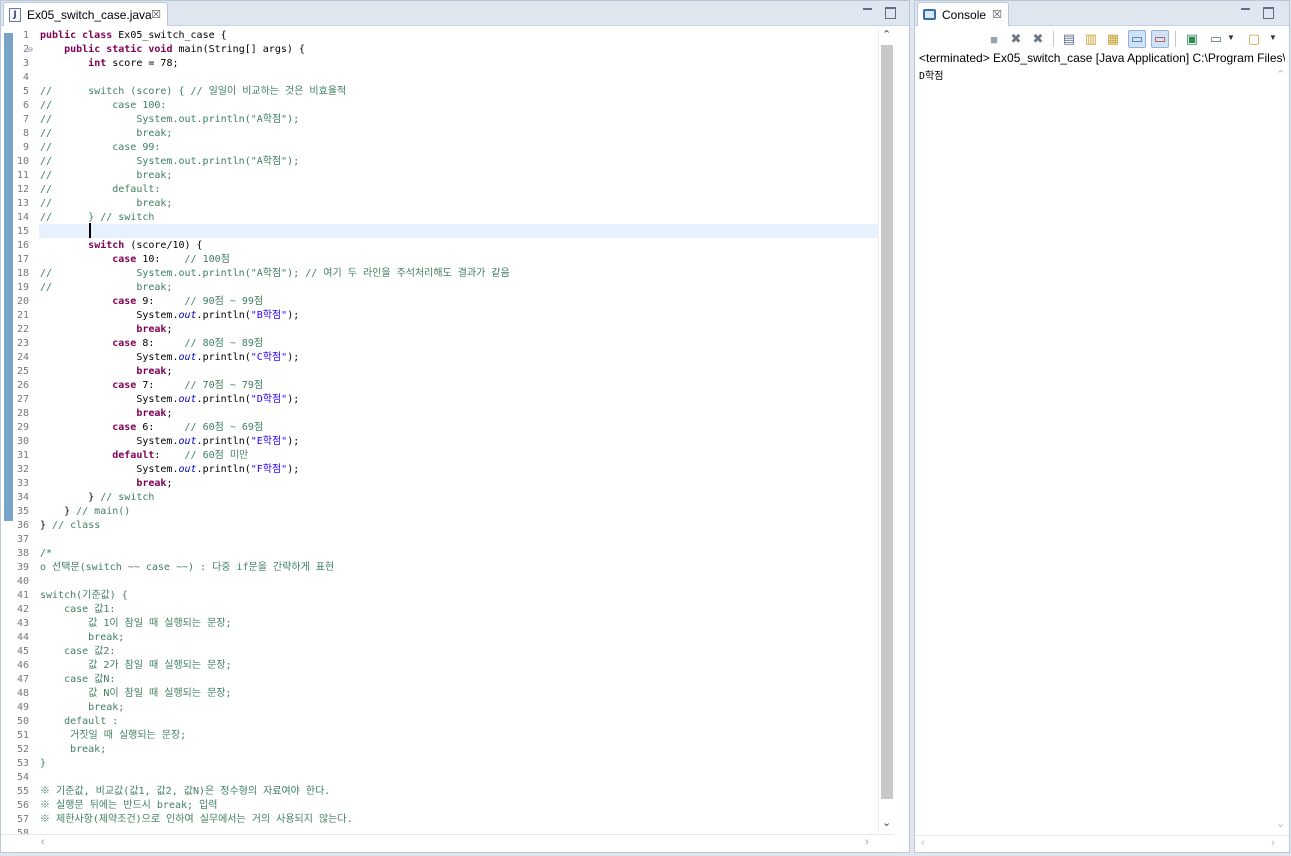  Describe the element at coordinates (439, 302) in the screenshot. I see `code-line: 20 case 9: // 90점 ~ 99점` at that location.